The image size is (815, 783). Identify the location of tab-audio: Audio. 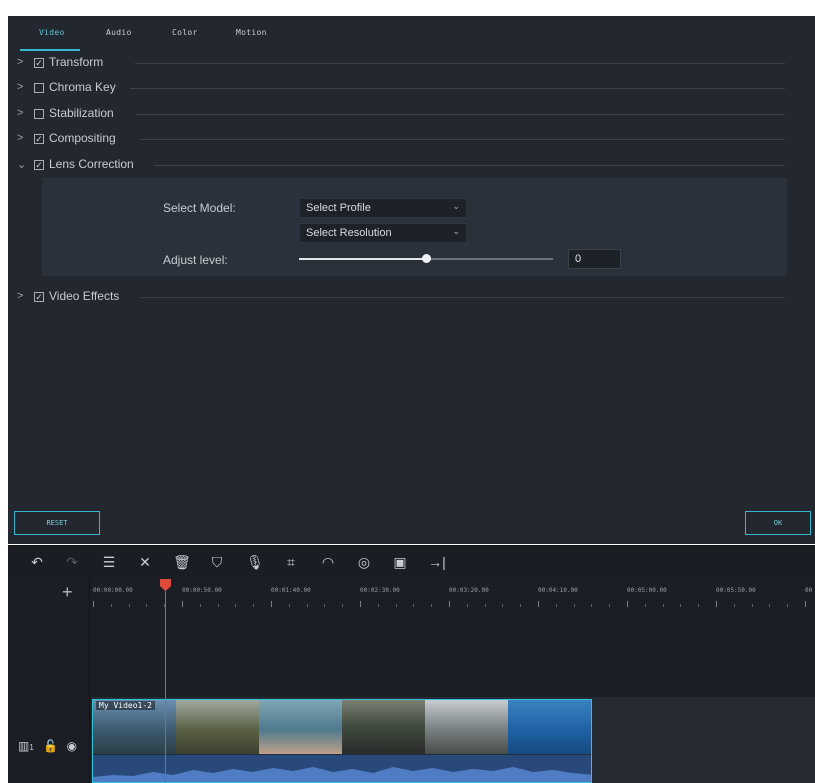
(119, 32).